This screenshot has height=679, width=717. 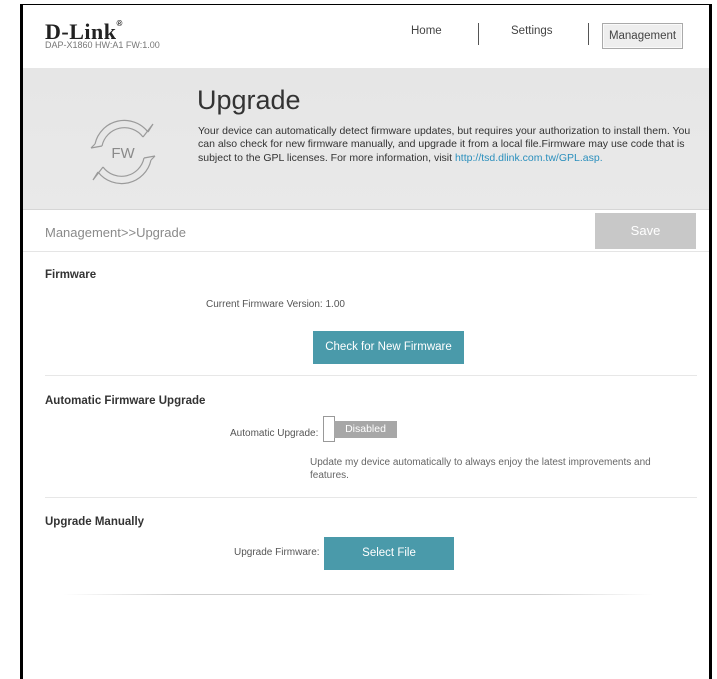 What do you see at coordinates (642, 36) in the screenshot?
I see `nav-management: Management` at bounding box center [642, 36].